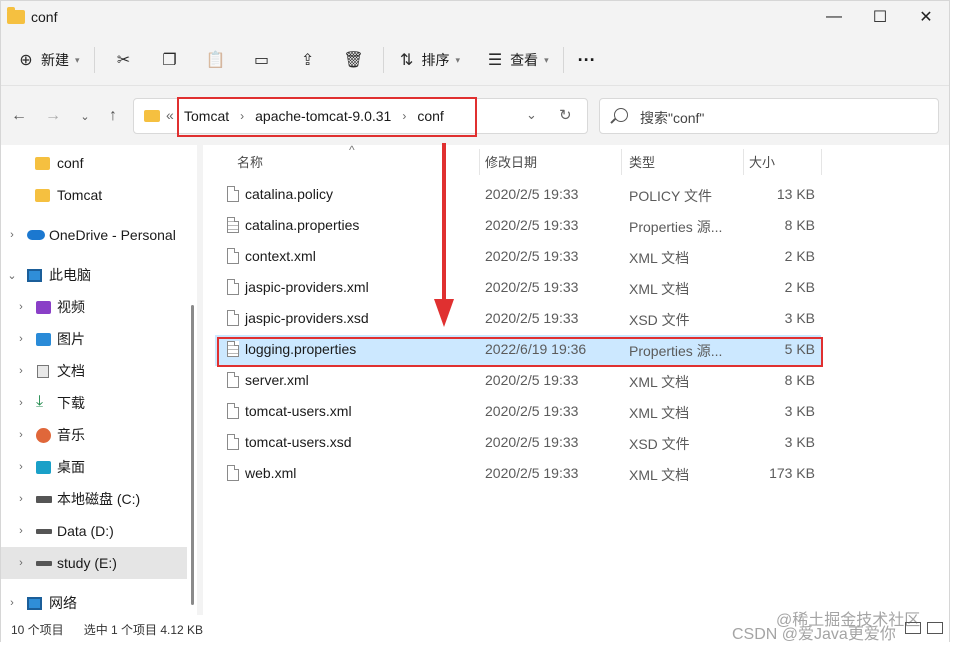 The image size is (958, 648). I want to click on folder-icon, so click(42, 195).